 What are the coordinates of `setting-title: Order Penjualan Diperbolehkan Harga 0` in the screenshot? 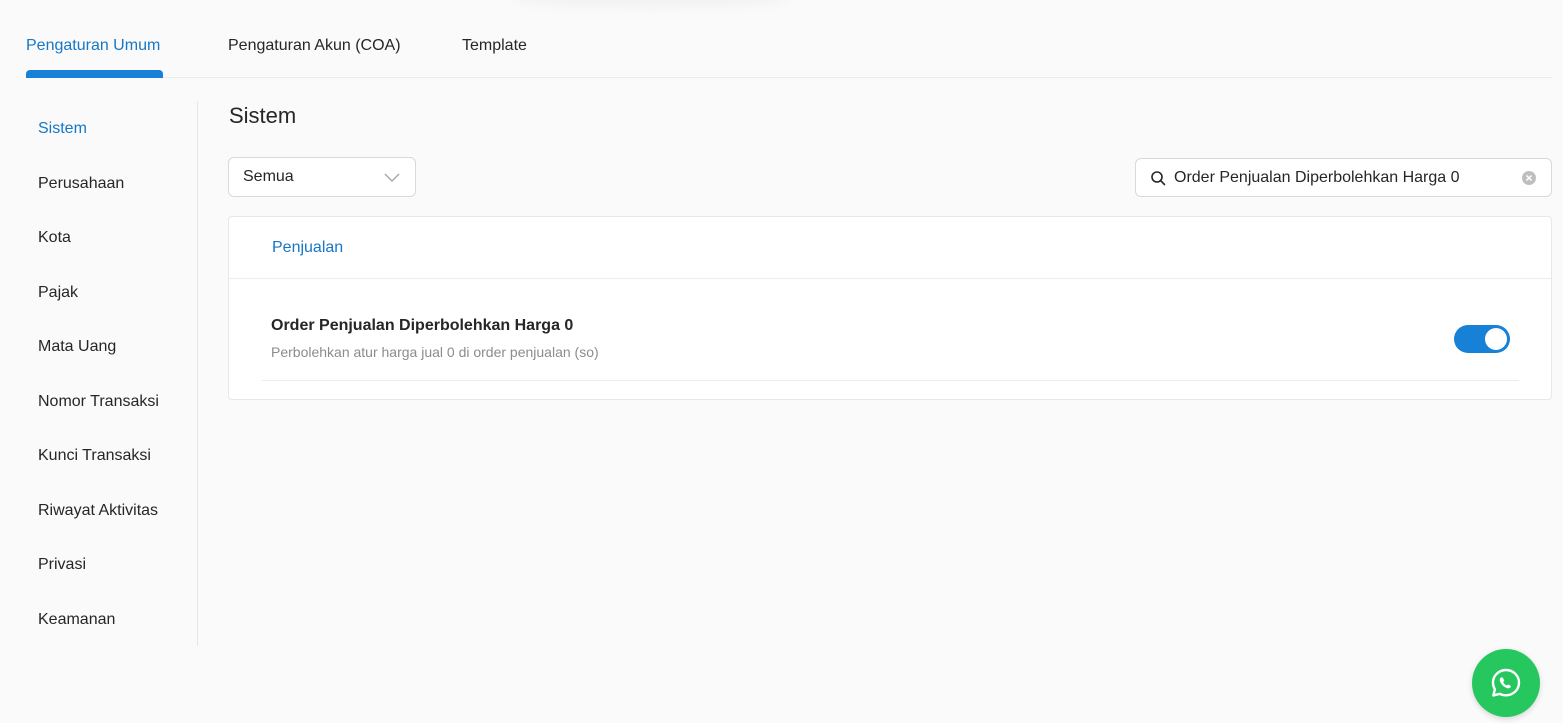 It's located at (422, 325).